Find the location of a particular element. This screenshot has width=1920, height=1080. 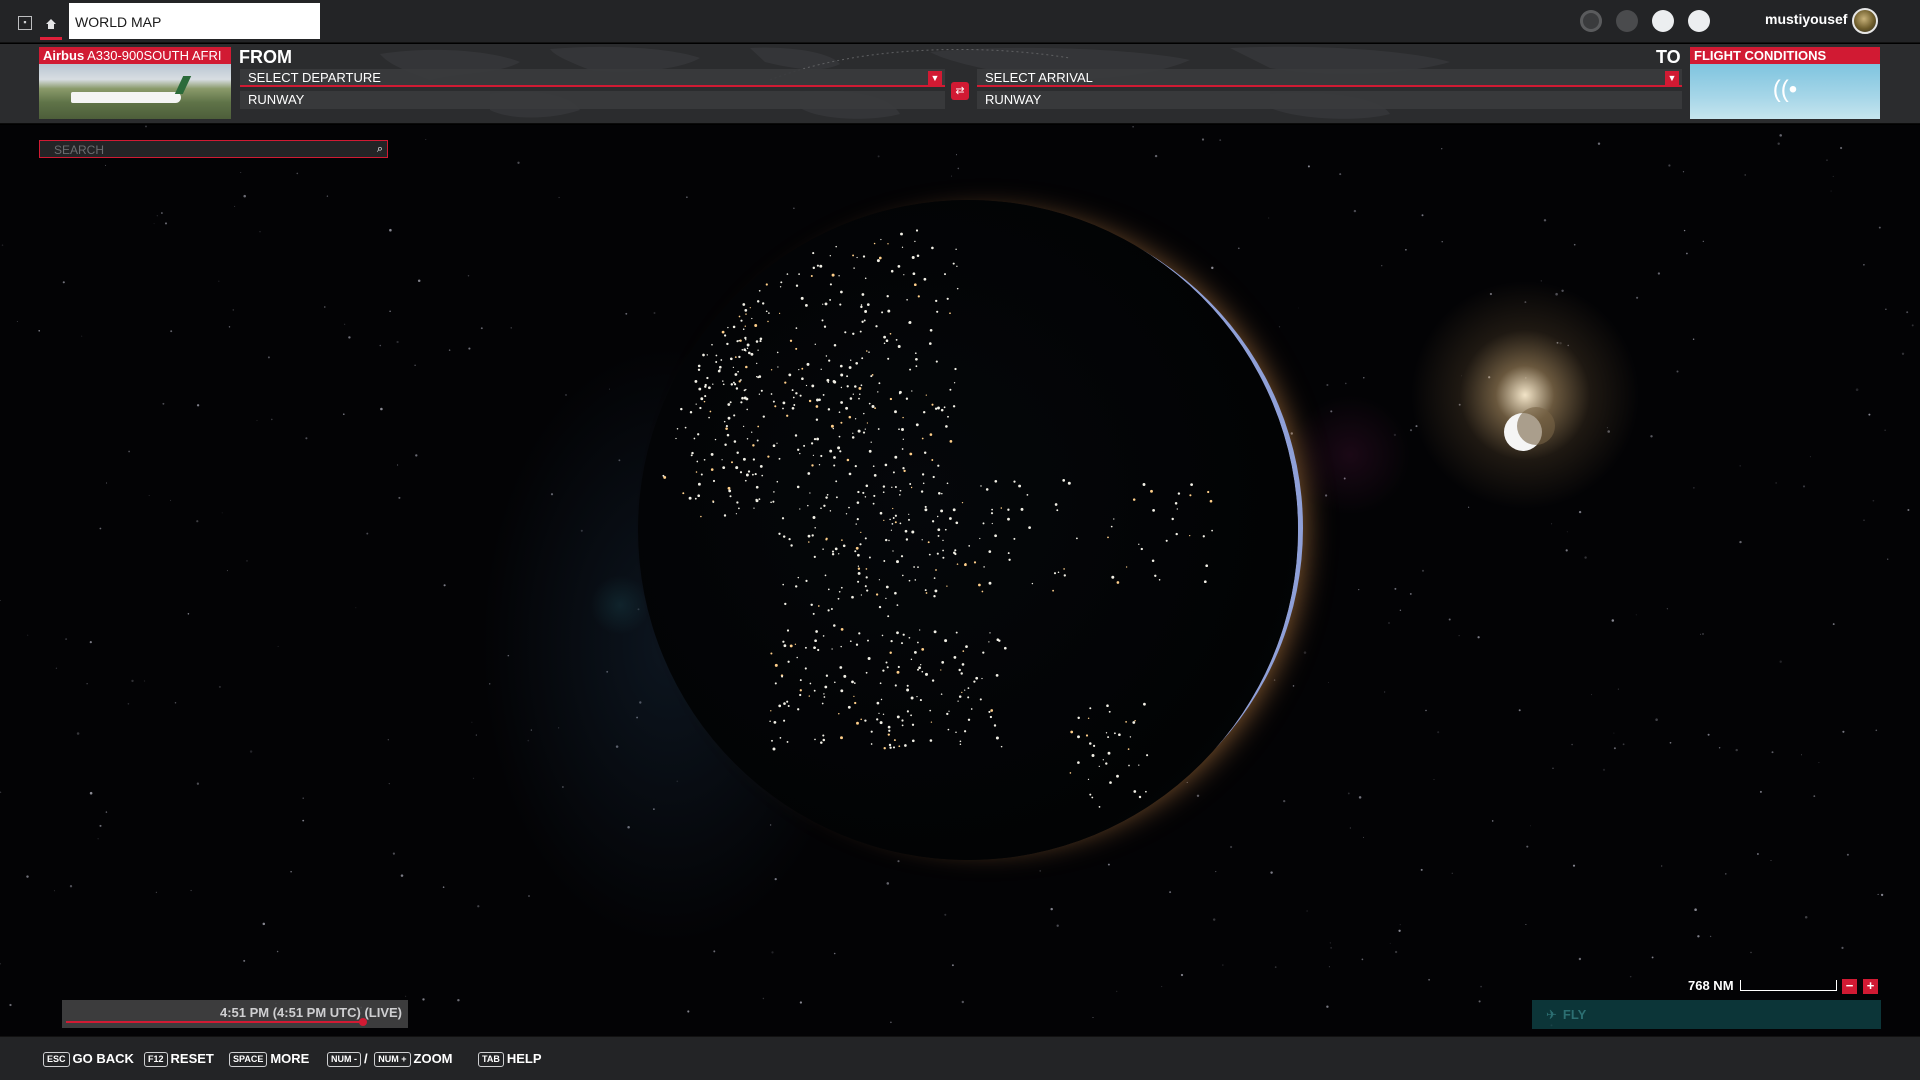

arrival-select: SELECT ARRIVAL ▼ is located at coordinates (1329, 78).